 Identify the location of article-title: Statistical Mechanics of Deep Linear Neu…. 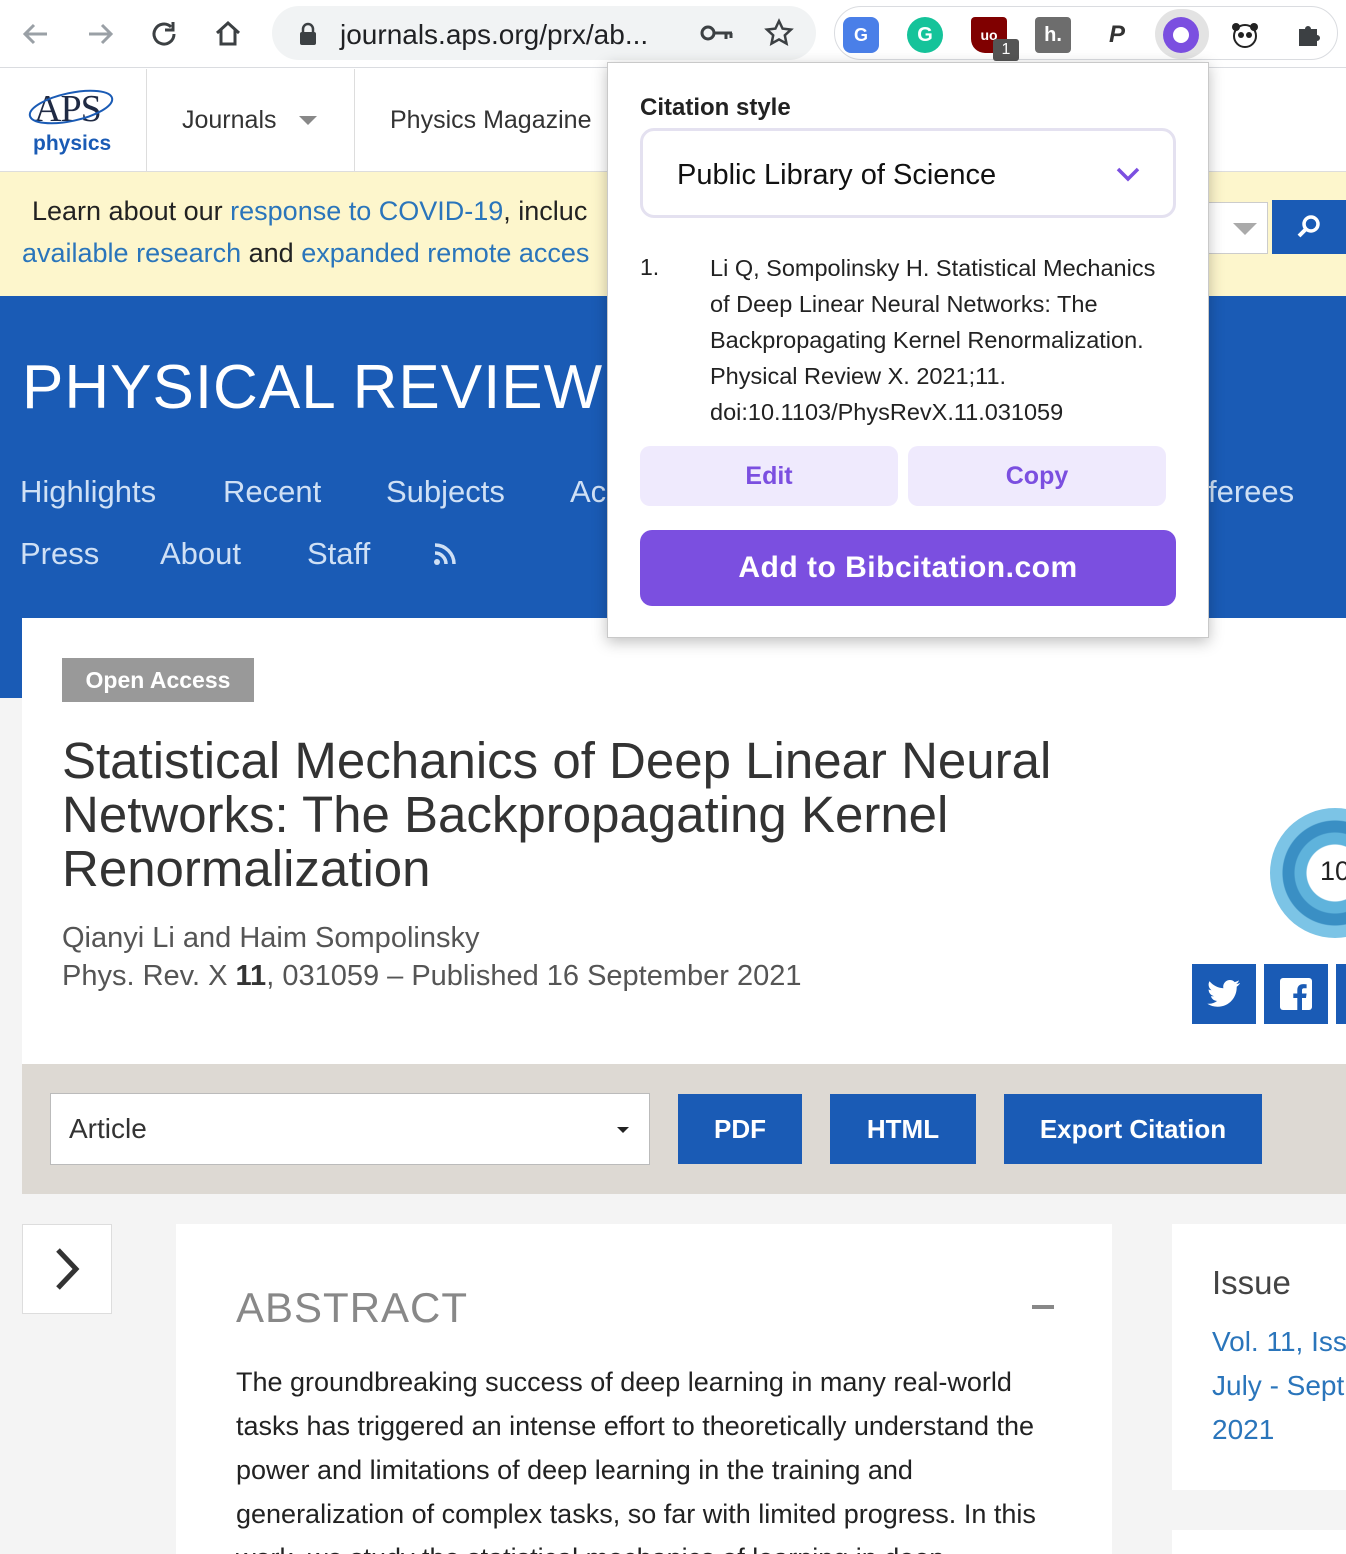
(557, 814).